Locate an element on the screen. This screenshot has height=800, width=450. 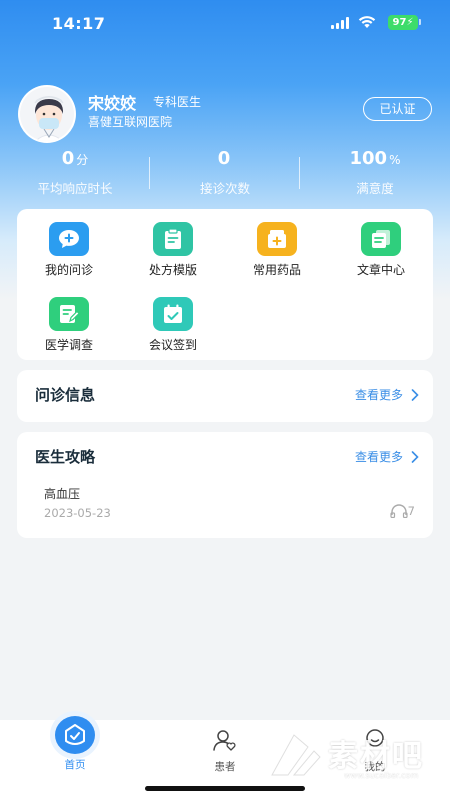
battery-cap is located at coordinates (420, 22).